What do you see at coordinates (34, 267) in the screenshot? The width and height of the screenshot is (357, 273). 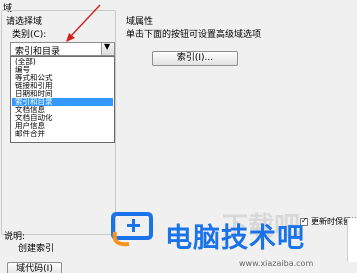 I see `field-codes-button: 域代码(I)` at bounding box center [34, 267].